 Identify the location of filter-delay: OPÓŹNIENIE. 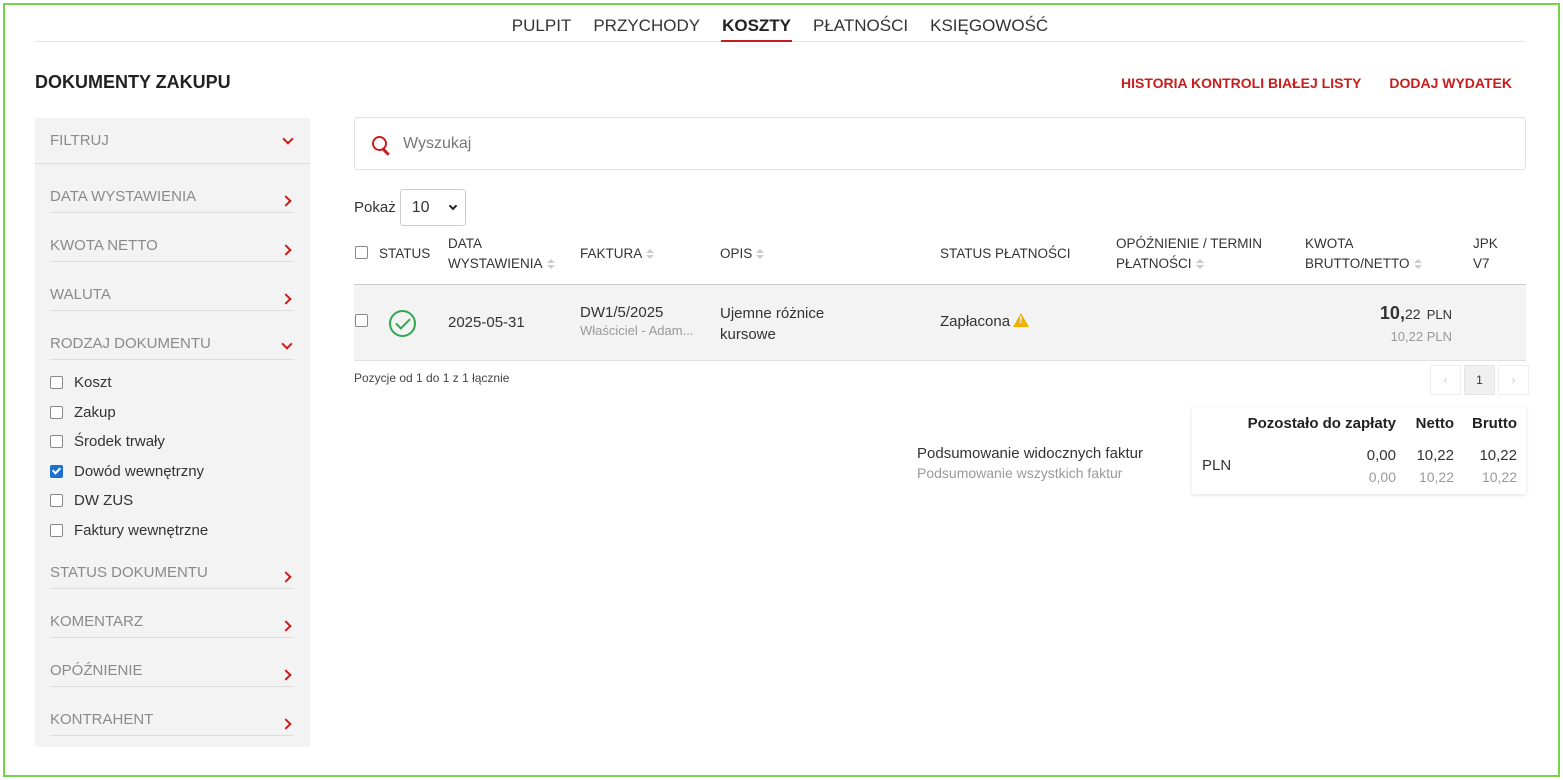
(172, 662).